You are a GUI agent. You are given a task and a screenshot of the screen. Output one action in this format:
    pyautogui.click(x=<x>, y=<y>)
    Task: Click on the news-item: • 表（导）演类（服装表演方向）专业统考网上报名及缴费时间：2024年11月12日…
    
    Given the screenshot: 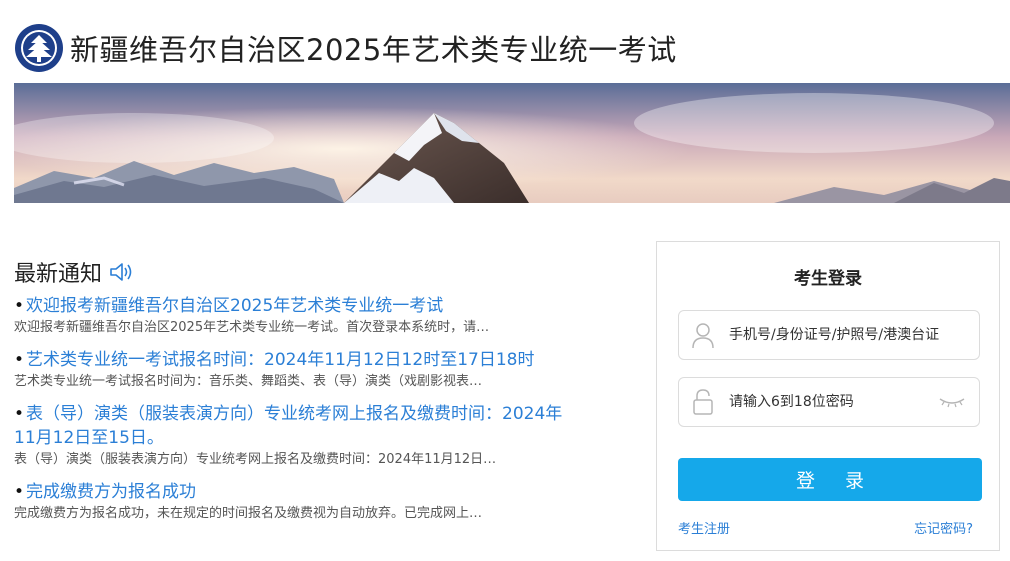 What is the action you would take?
    pyautogui.click(x=294, y=436)
    